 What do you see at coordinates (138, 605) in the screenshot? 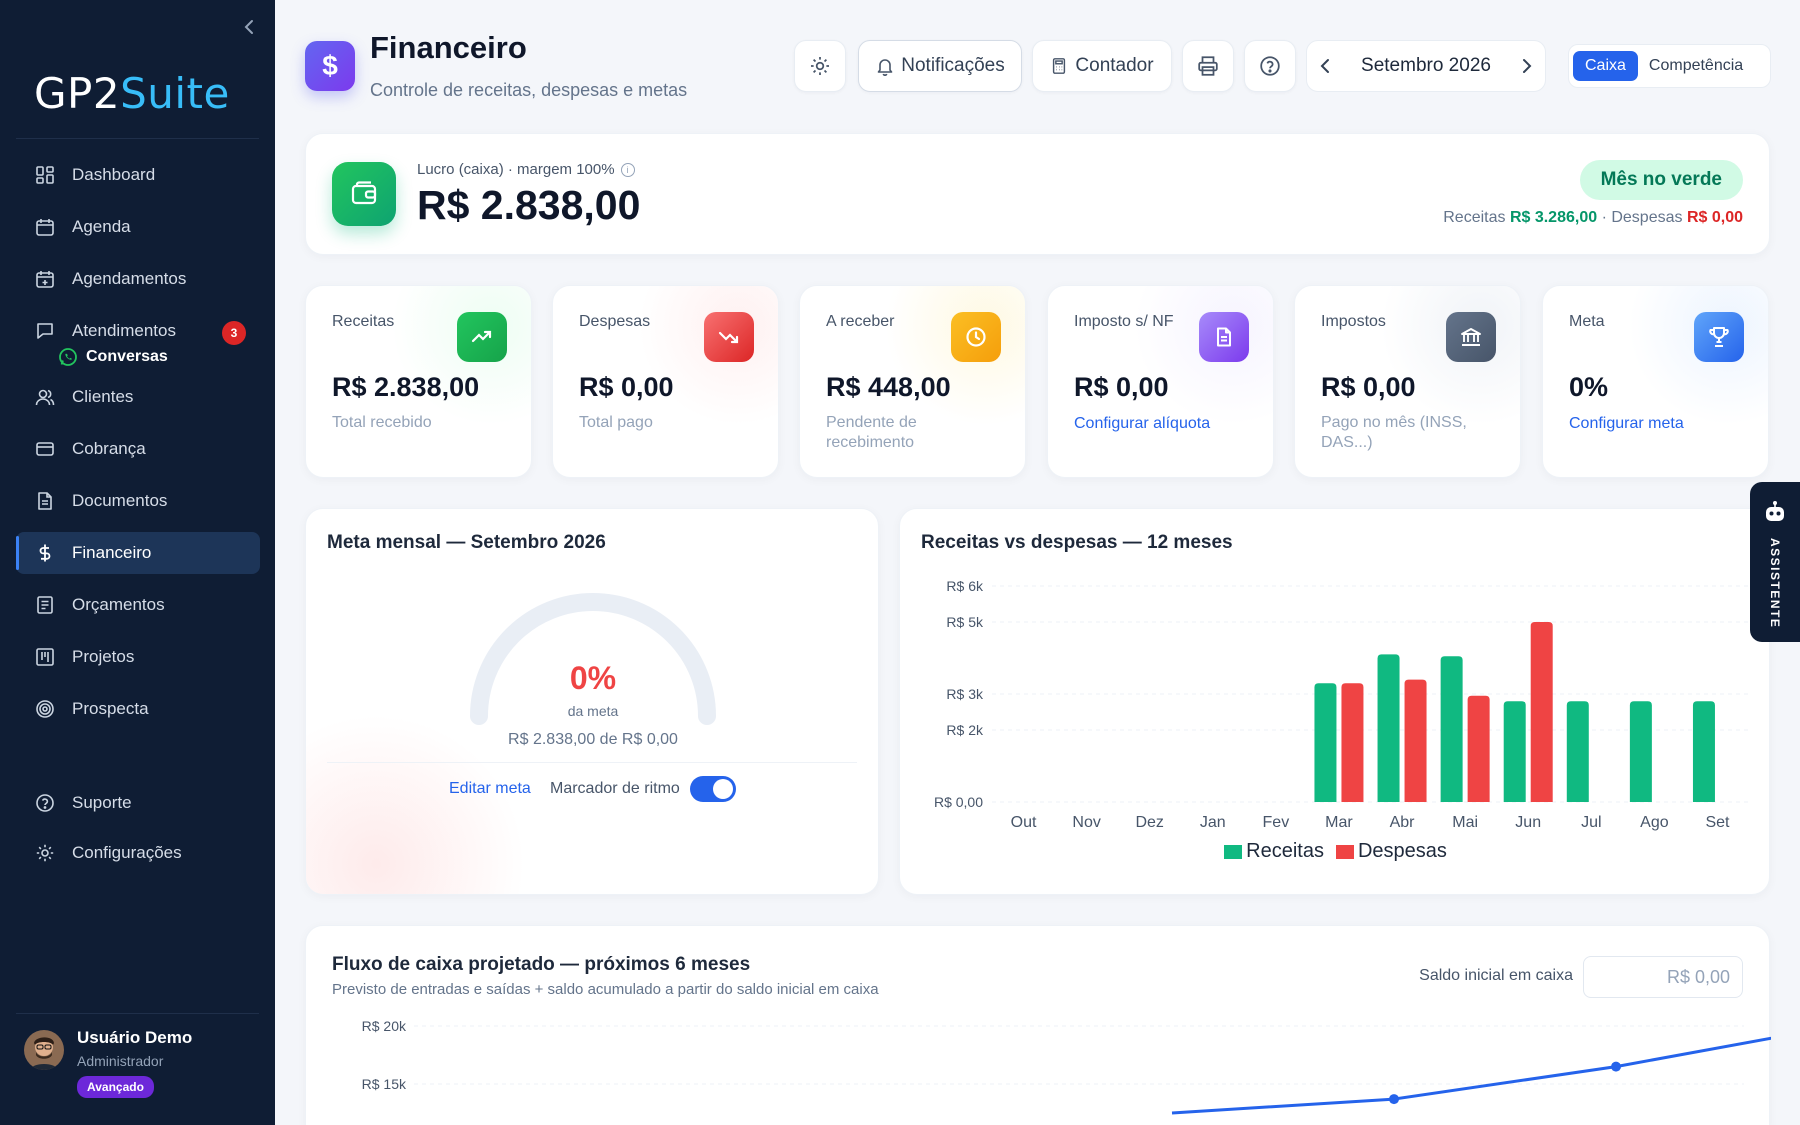
I see `sidebar-item-orcamentos: Orçamentos` at bounding box center [138, 605].